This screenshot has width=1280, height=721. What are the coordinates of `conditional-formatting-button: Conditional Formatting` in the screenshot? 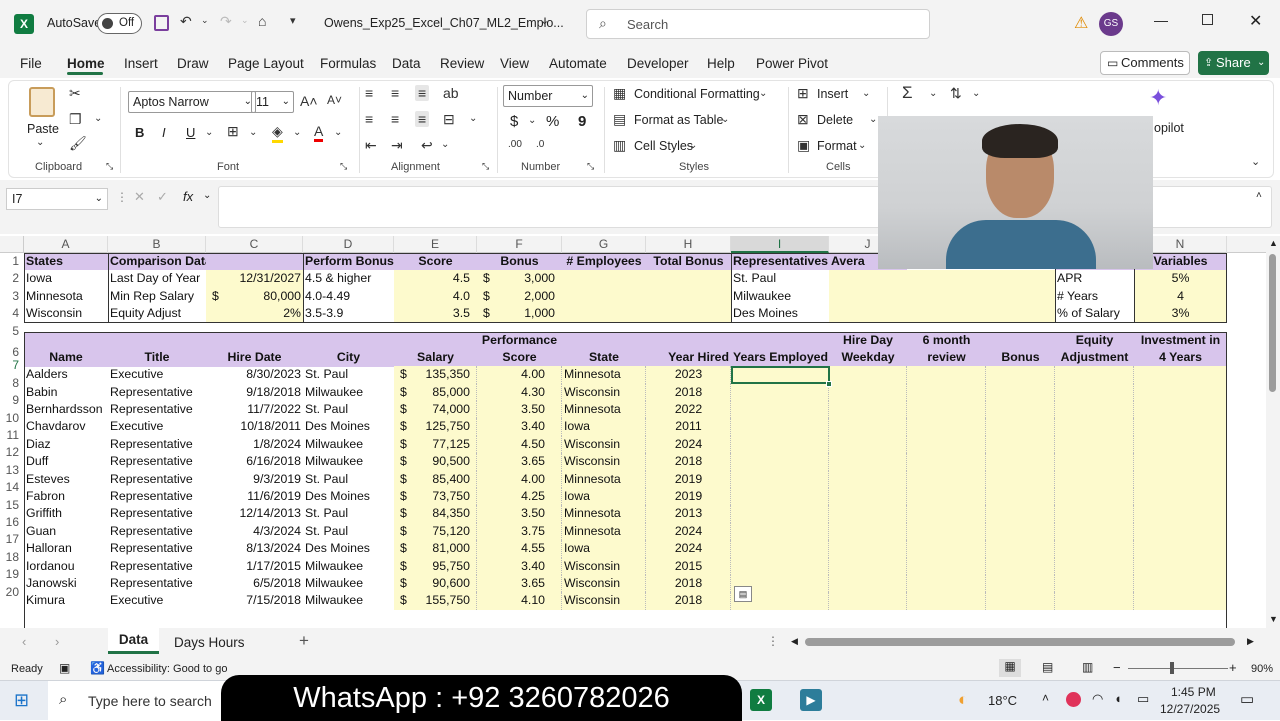 It's located at (697, 94).